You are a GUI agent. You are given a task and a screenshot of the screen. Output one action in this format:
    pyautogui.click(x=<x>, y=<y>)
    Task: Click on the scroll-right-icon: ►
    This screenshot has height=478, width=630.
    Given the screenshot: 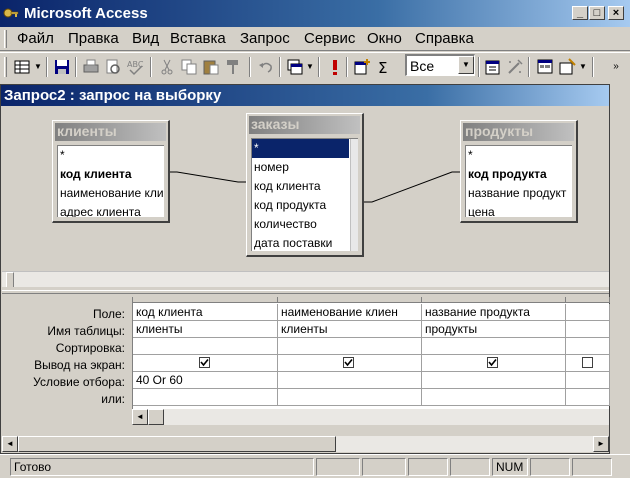 What is the action you would take?
    pyautogui.click(x=601, y=444)
    